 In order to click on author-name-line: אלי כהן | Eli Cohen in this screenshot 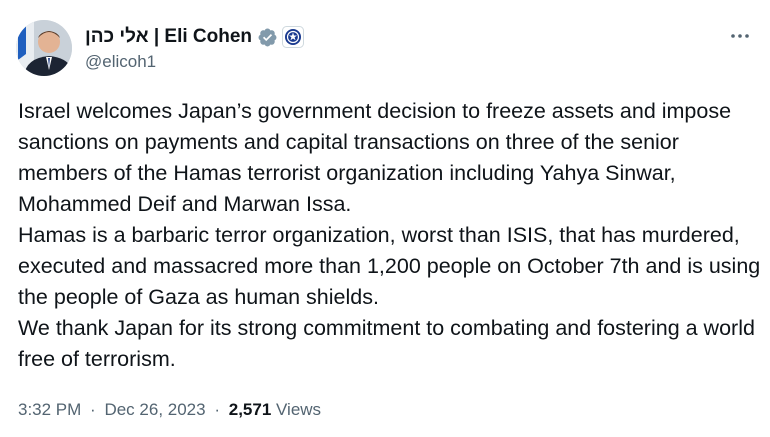, I will do `click(195, 37)`.